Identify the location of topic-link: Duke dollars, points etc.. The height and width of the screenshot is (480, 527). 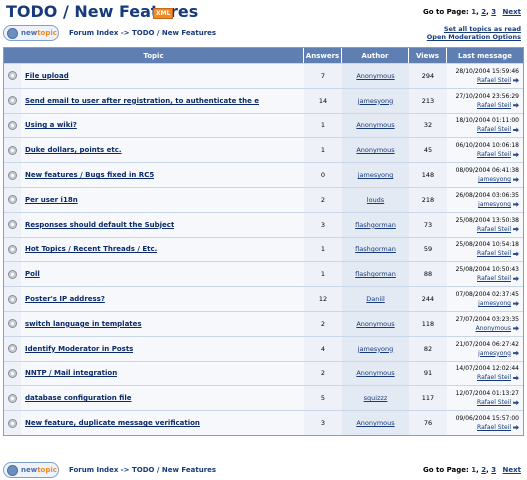
(73, 150).